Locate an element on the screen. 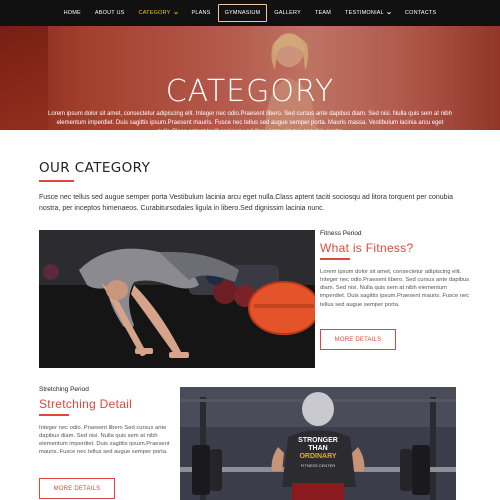 This screenshot has width=500, height=500. weightlifter-photo-illustration: STRONGER THAN ORDINARY FITNESS CENTER is located at coordinates (318, 443).